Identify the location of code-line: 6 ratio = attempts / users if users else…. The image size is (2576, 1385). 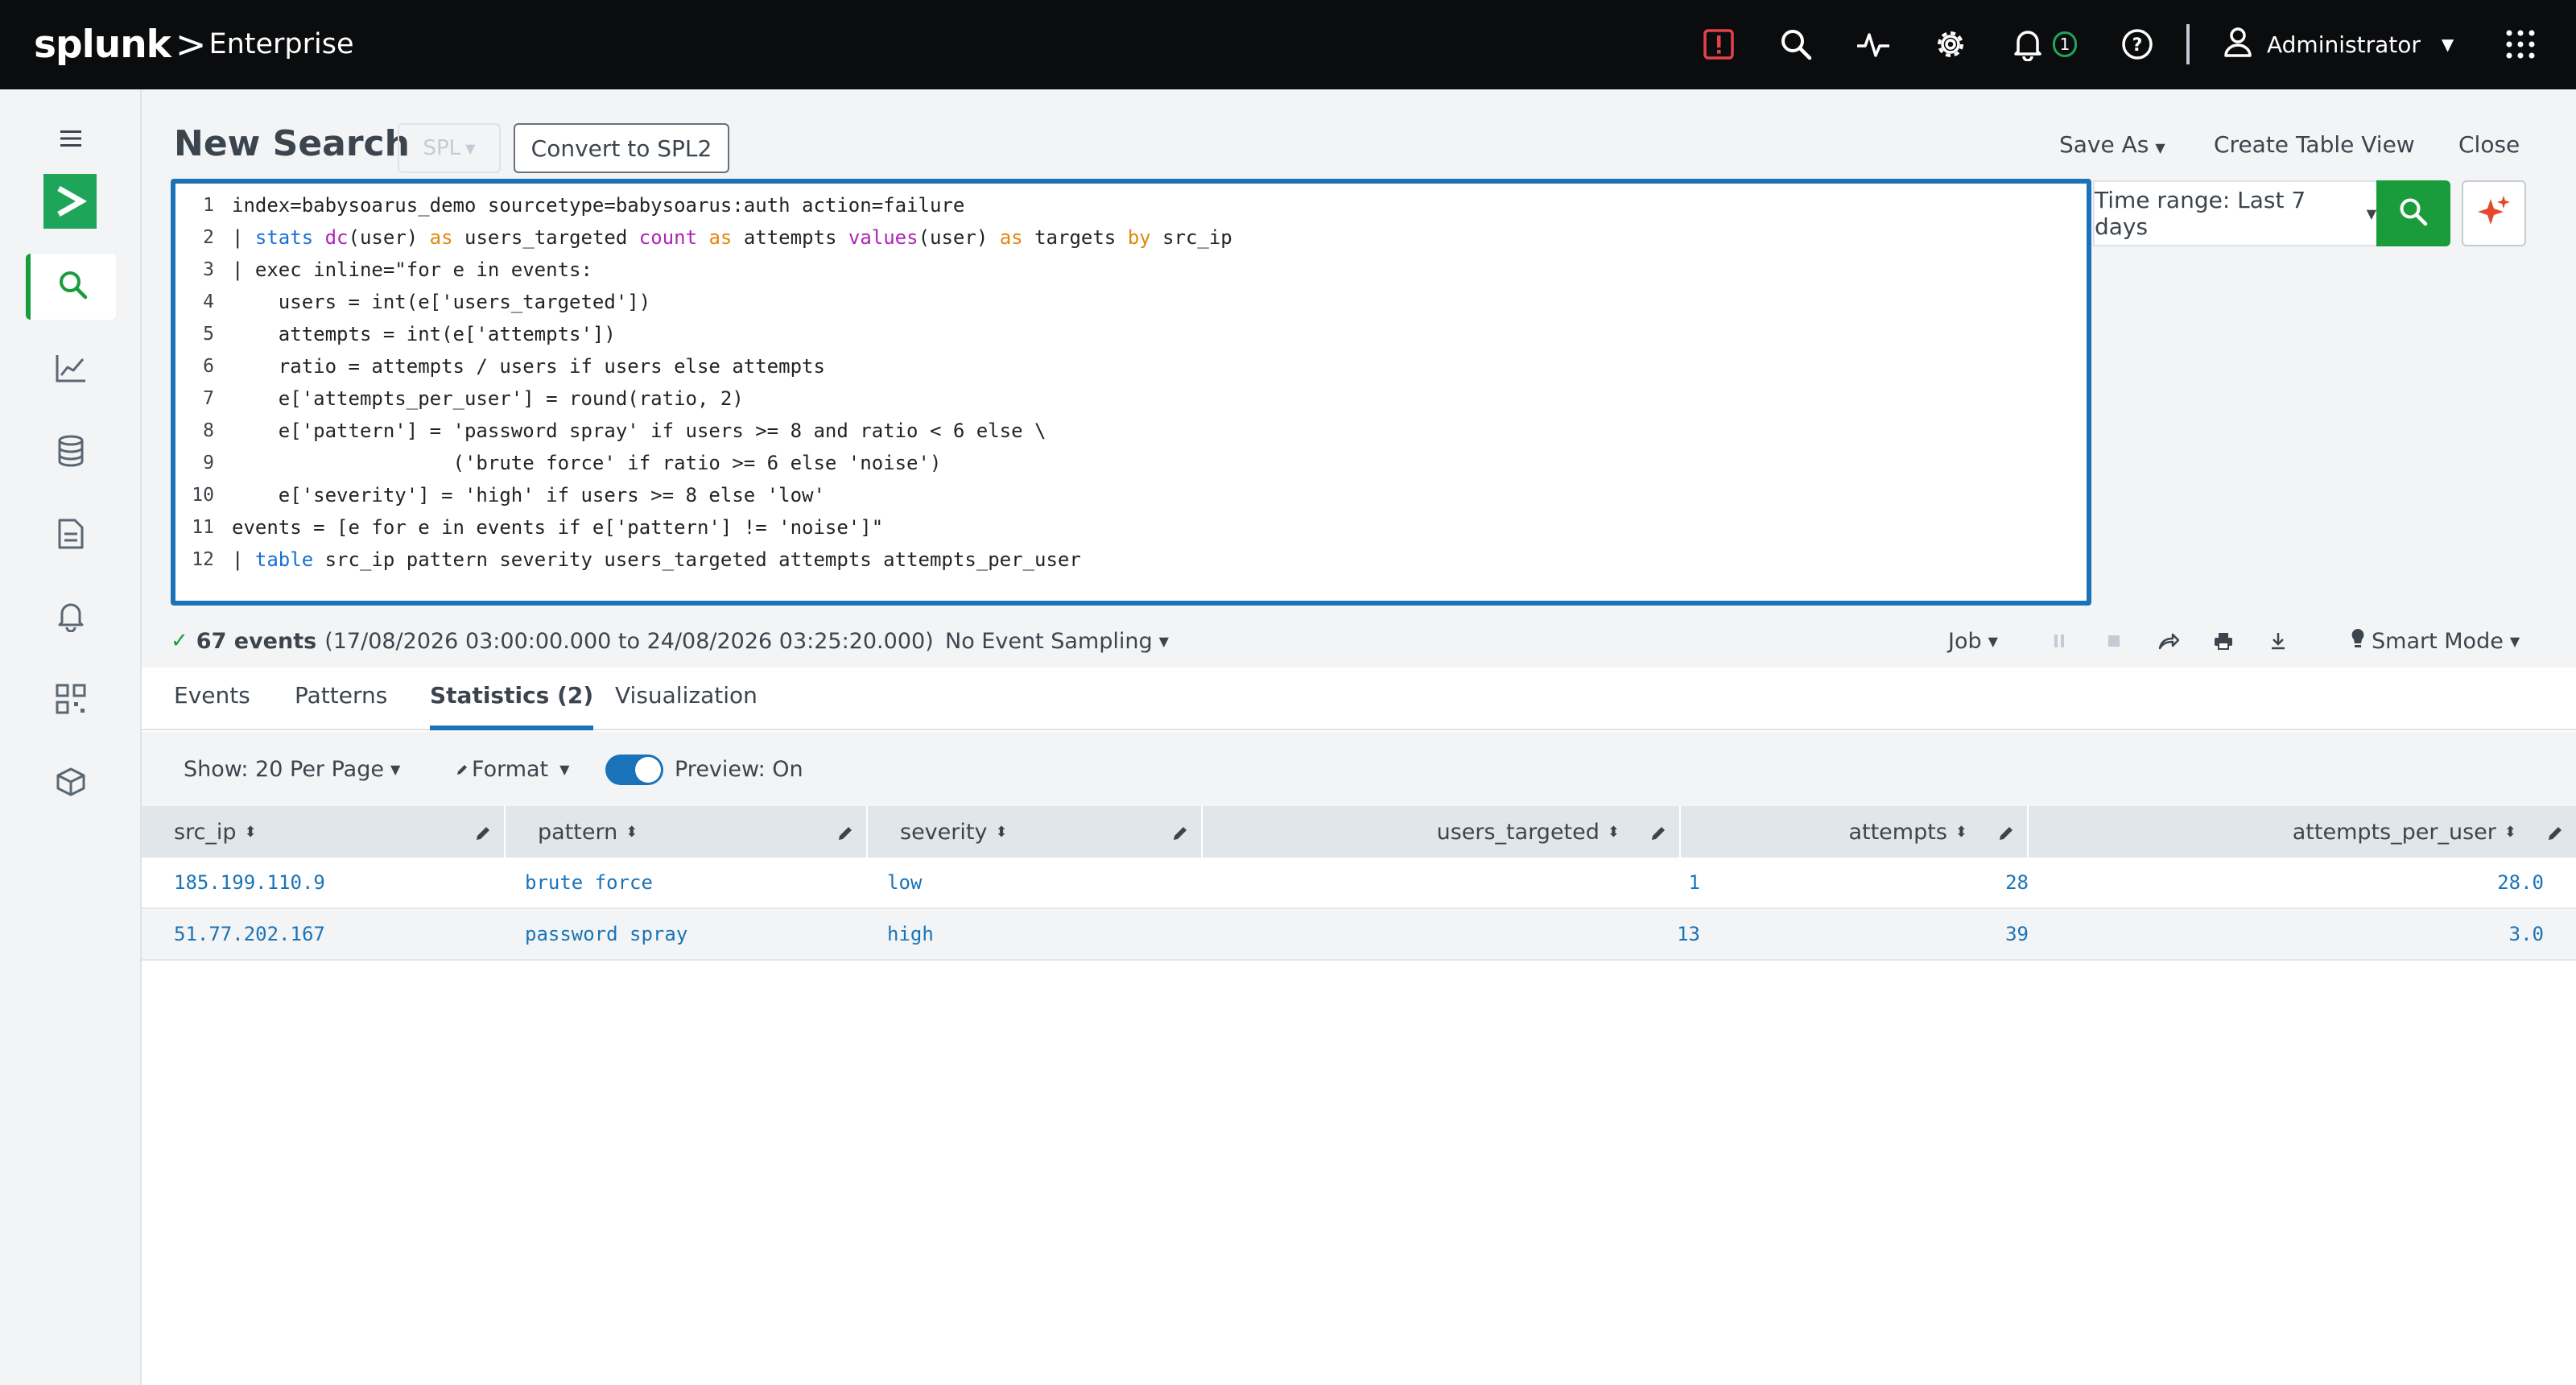
(1129, 366).